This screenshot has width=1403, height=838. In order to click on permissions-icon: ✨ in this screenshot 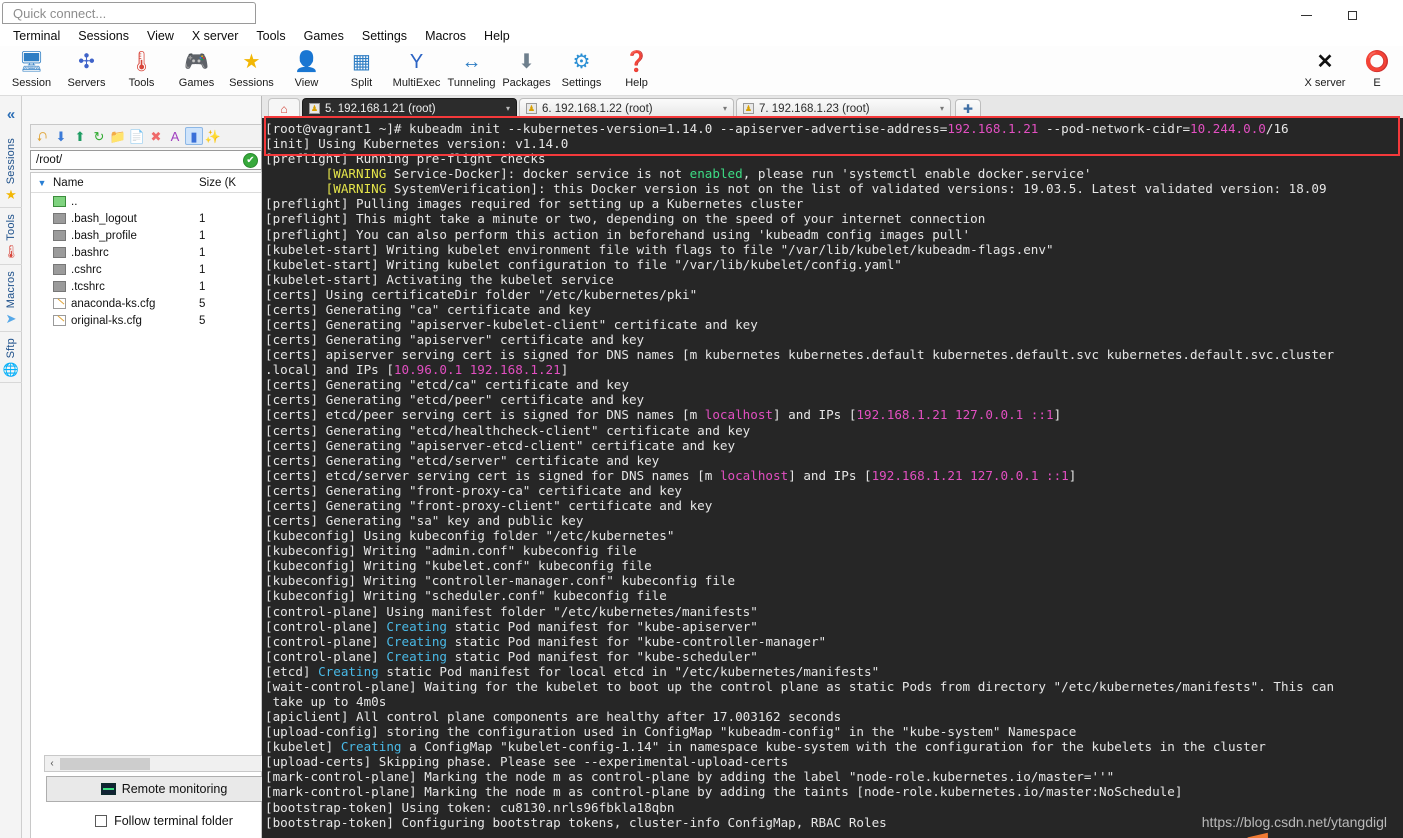, I will do `click(213, 136)`.